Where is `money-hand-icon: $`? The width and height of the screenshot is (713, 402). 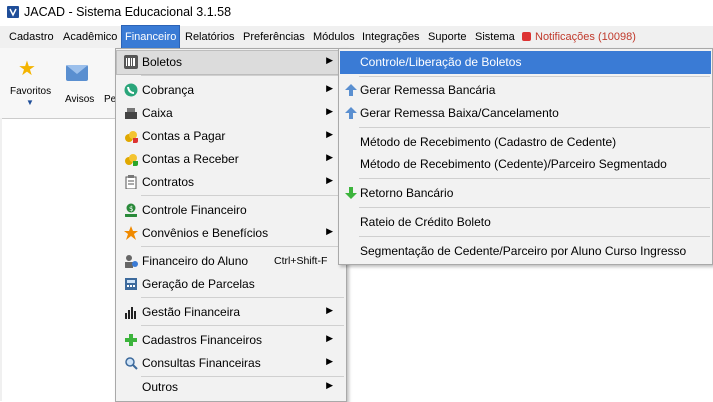
money-hand-icon: $ is located at coordinates (131, 210).